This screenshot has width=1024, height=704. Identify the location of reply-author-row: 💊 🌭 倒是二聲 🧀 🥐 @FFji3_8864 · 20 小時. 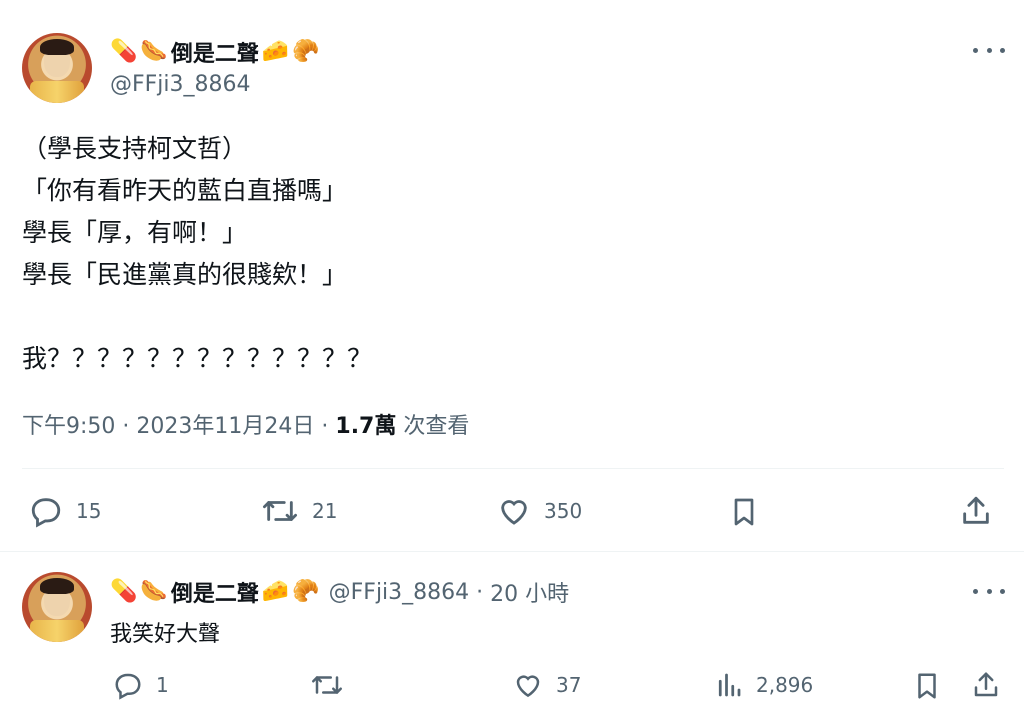
(339, 592).